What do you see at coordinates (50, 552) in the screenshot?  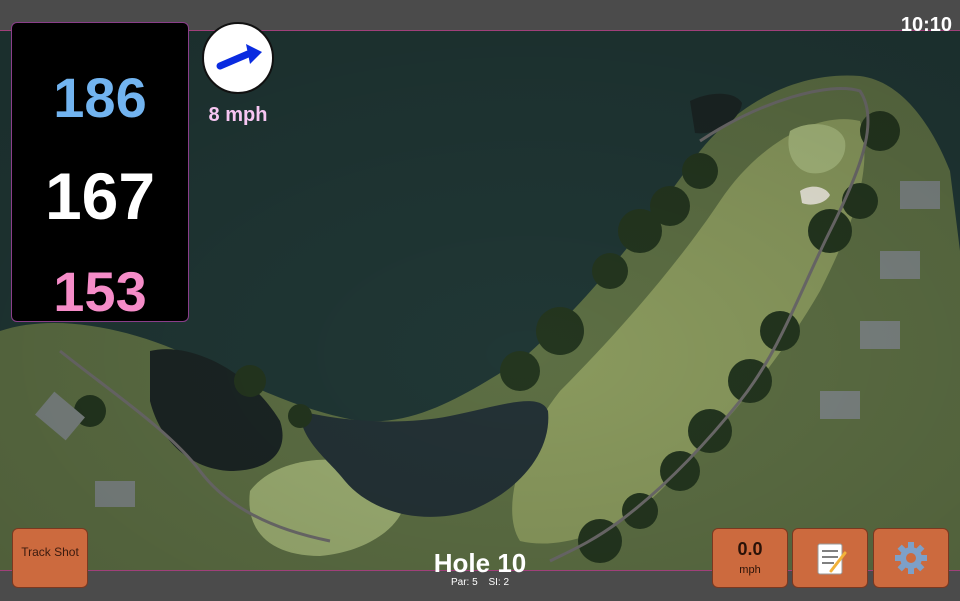 I see `track-shot-label: Track Shot` at bounding box center [50, 552].